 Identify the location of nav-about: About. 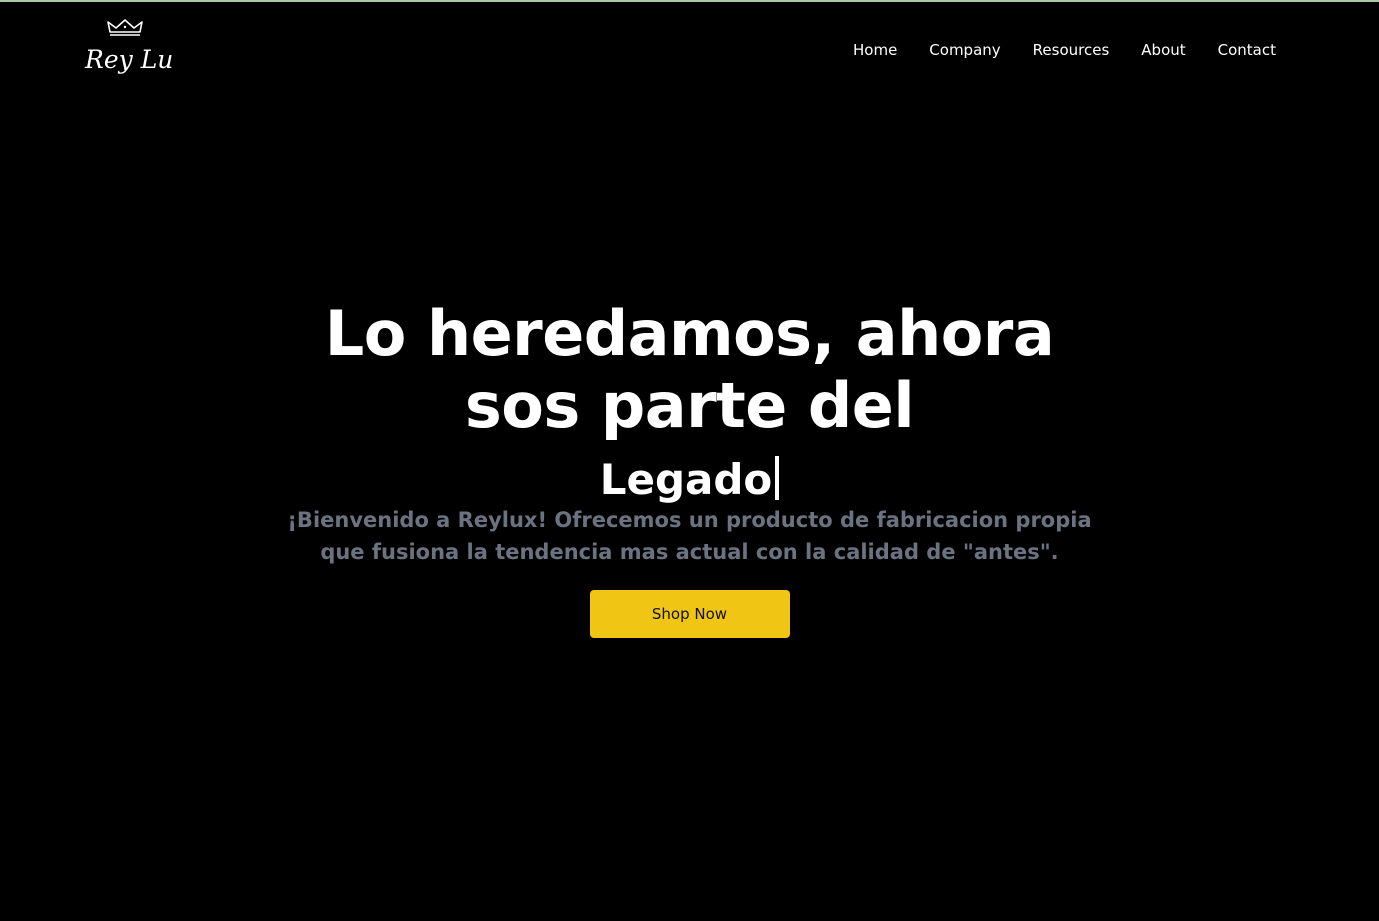
(1163, 50).